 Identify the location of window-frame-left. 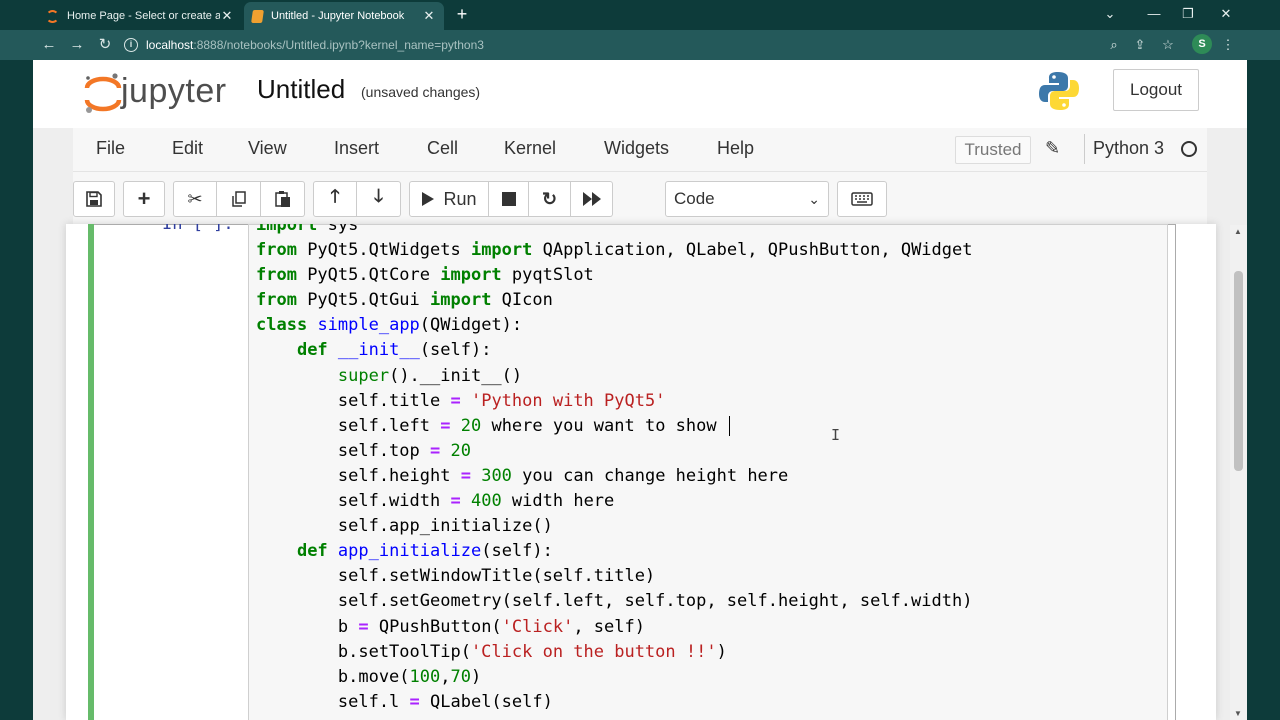
(16, 390).